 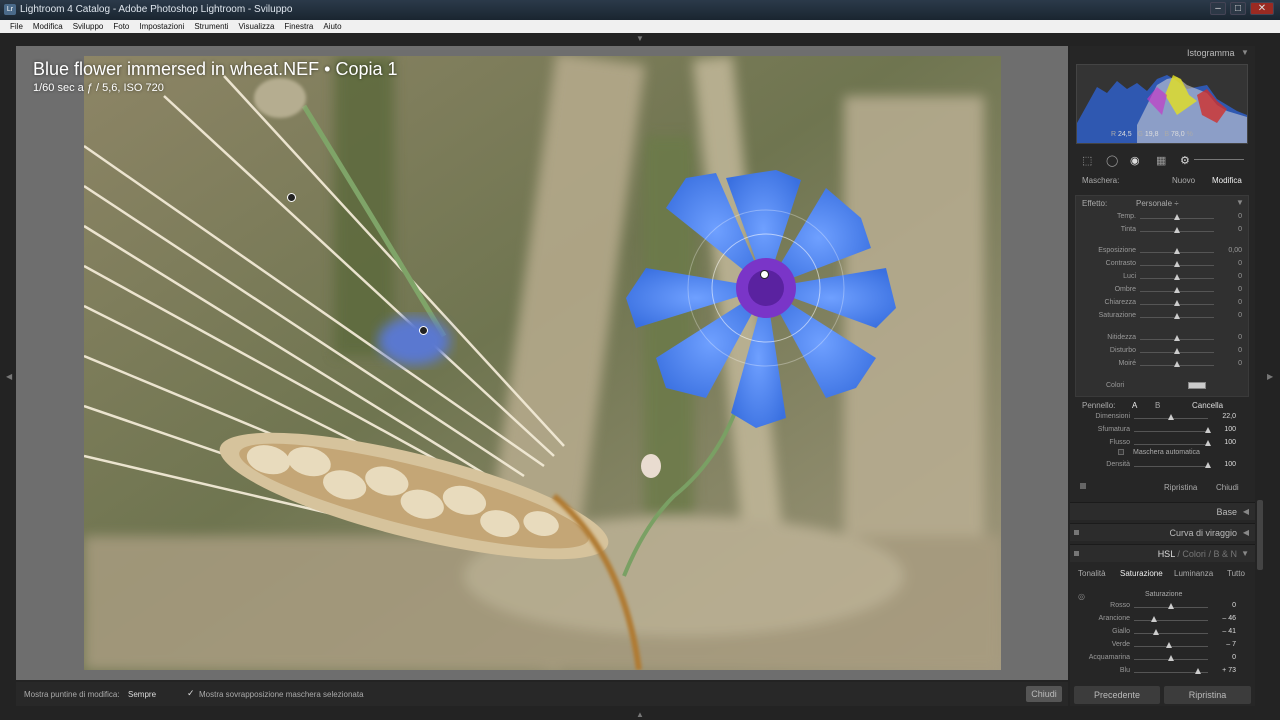 What do you see at coordinates (1227, 487) in the screenshot?
I see `brush-close-button: Chiudi` at bounding box center [1227, 487].